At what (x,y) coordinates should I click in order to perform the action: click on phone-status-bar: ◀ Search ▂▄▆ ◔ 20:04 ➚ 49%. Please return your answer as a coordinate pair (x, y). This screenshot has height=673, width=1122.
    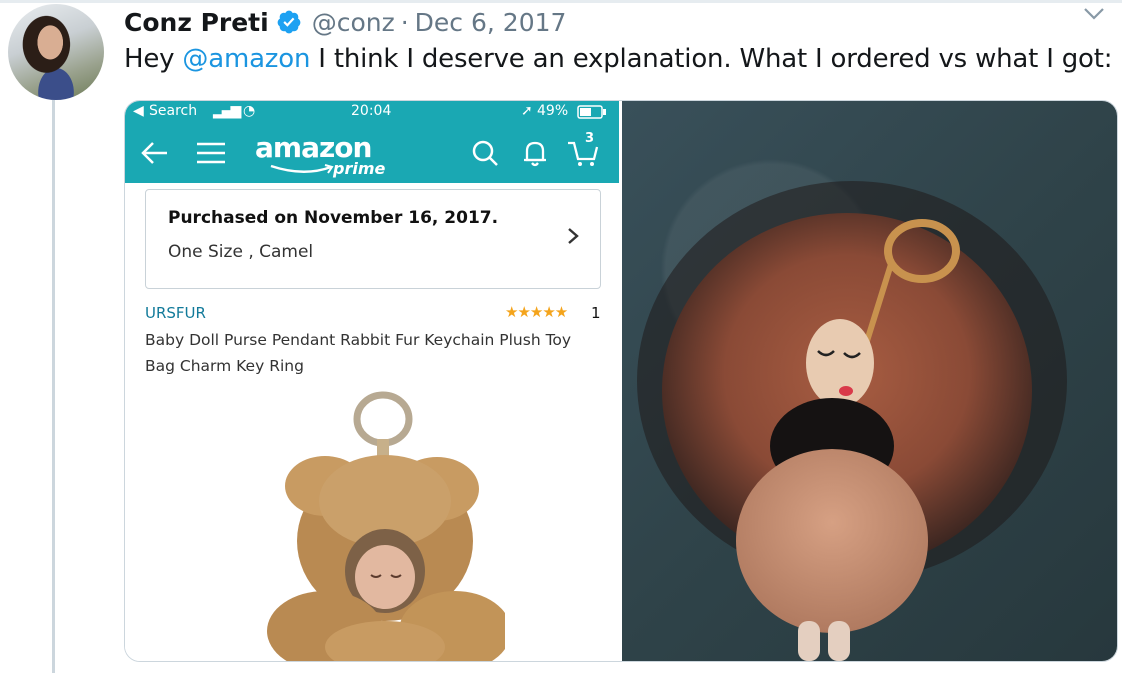
    Looking at the image, I should click on (372, 112).